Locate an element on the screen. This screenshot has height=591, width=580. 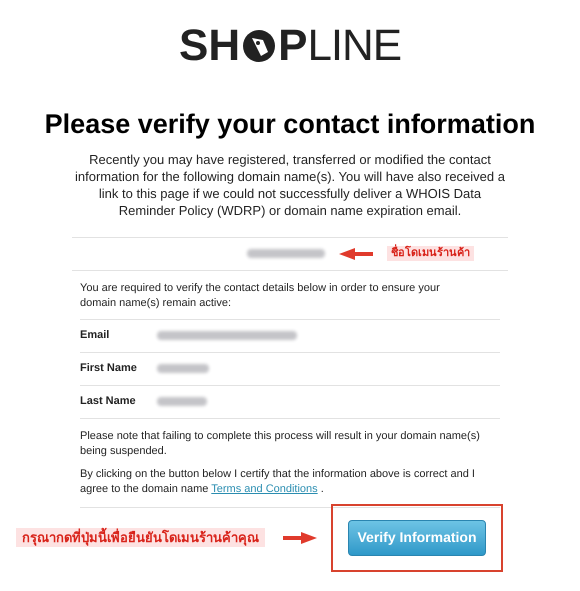
warning-text: Please note that failing to complete this process will result in your domain name(s) being suspended. is located at coordinates (280, 443).